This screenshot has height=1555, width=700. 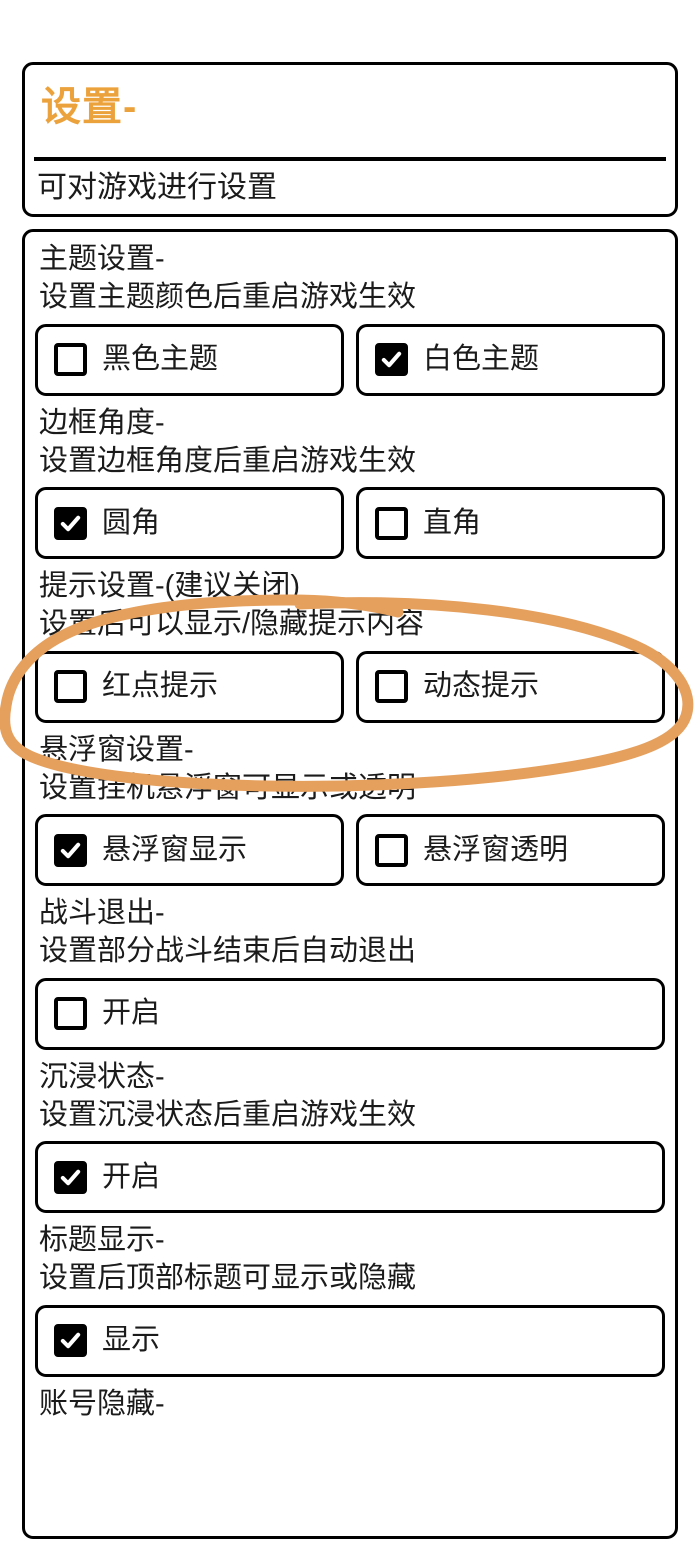 I want to click on settings-section: 悬浮窗设置- 设置挂机悬浮窗可显示或透明悬浮窗显示 悬浮窗透明, so click(x=350, y=813).